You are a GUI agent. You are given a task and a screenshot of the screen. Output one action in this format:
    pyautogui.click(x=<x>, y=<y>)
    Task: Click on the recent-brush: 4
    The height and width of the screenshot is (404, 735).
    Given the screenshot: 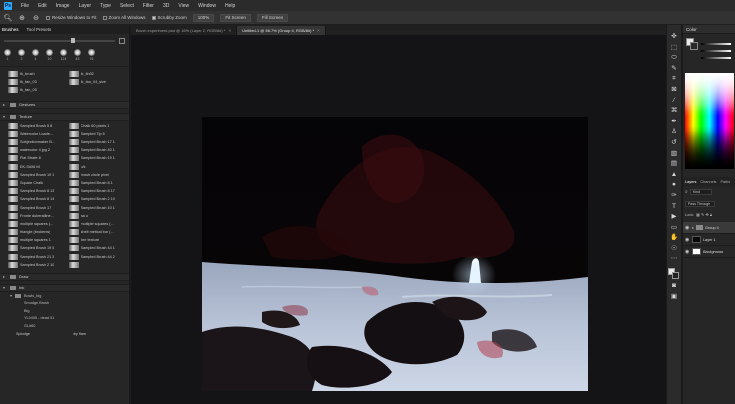 What is the action you would take?
    pyautogui.click(x=35, y=55)
    